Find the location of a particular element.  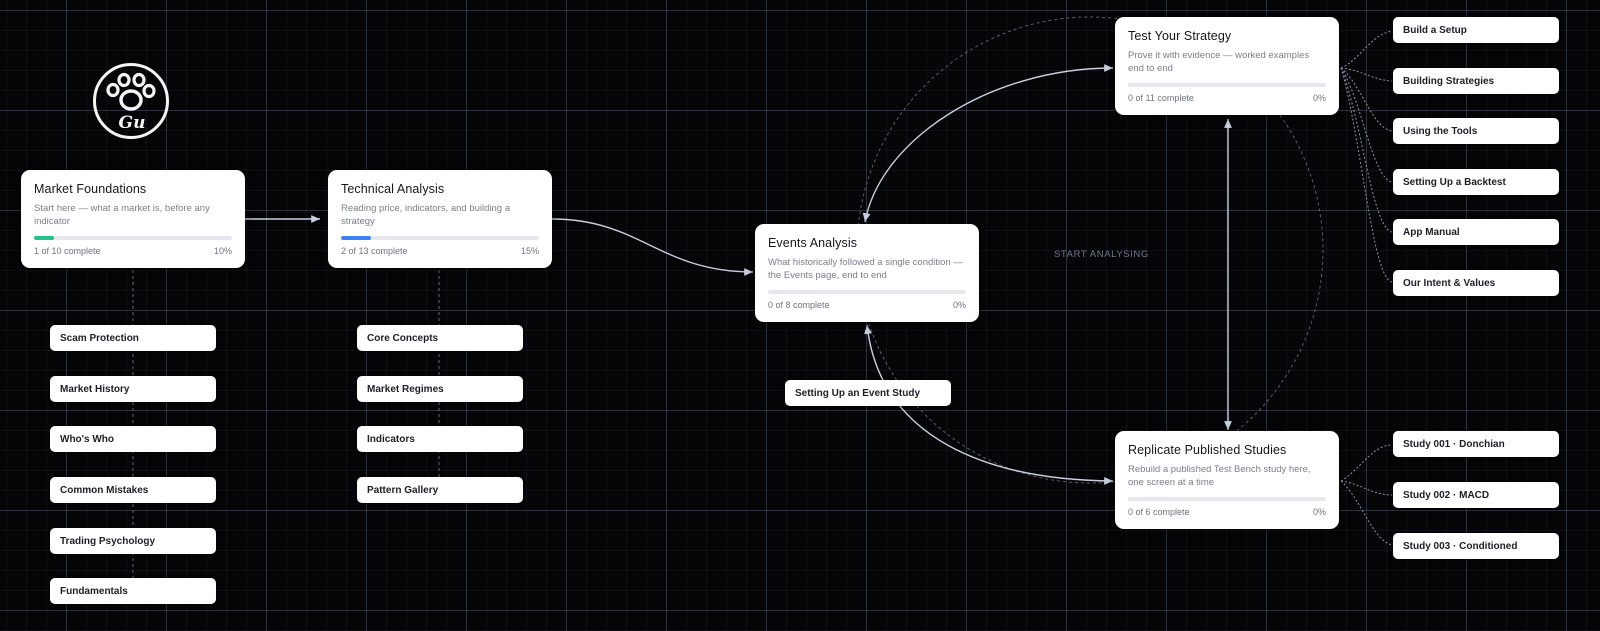

paw-icon: Gu is located at coordinates (131, 102).